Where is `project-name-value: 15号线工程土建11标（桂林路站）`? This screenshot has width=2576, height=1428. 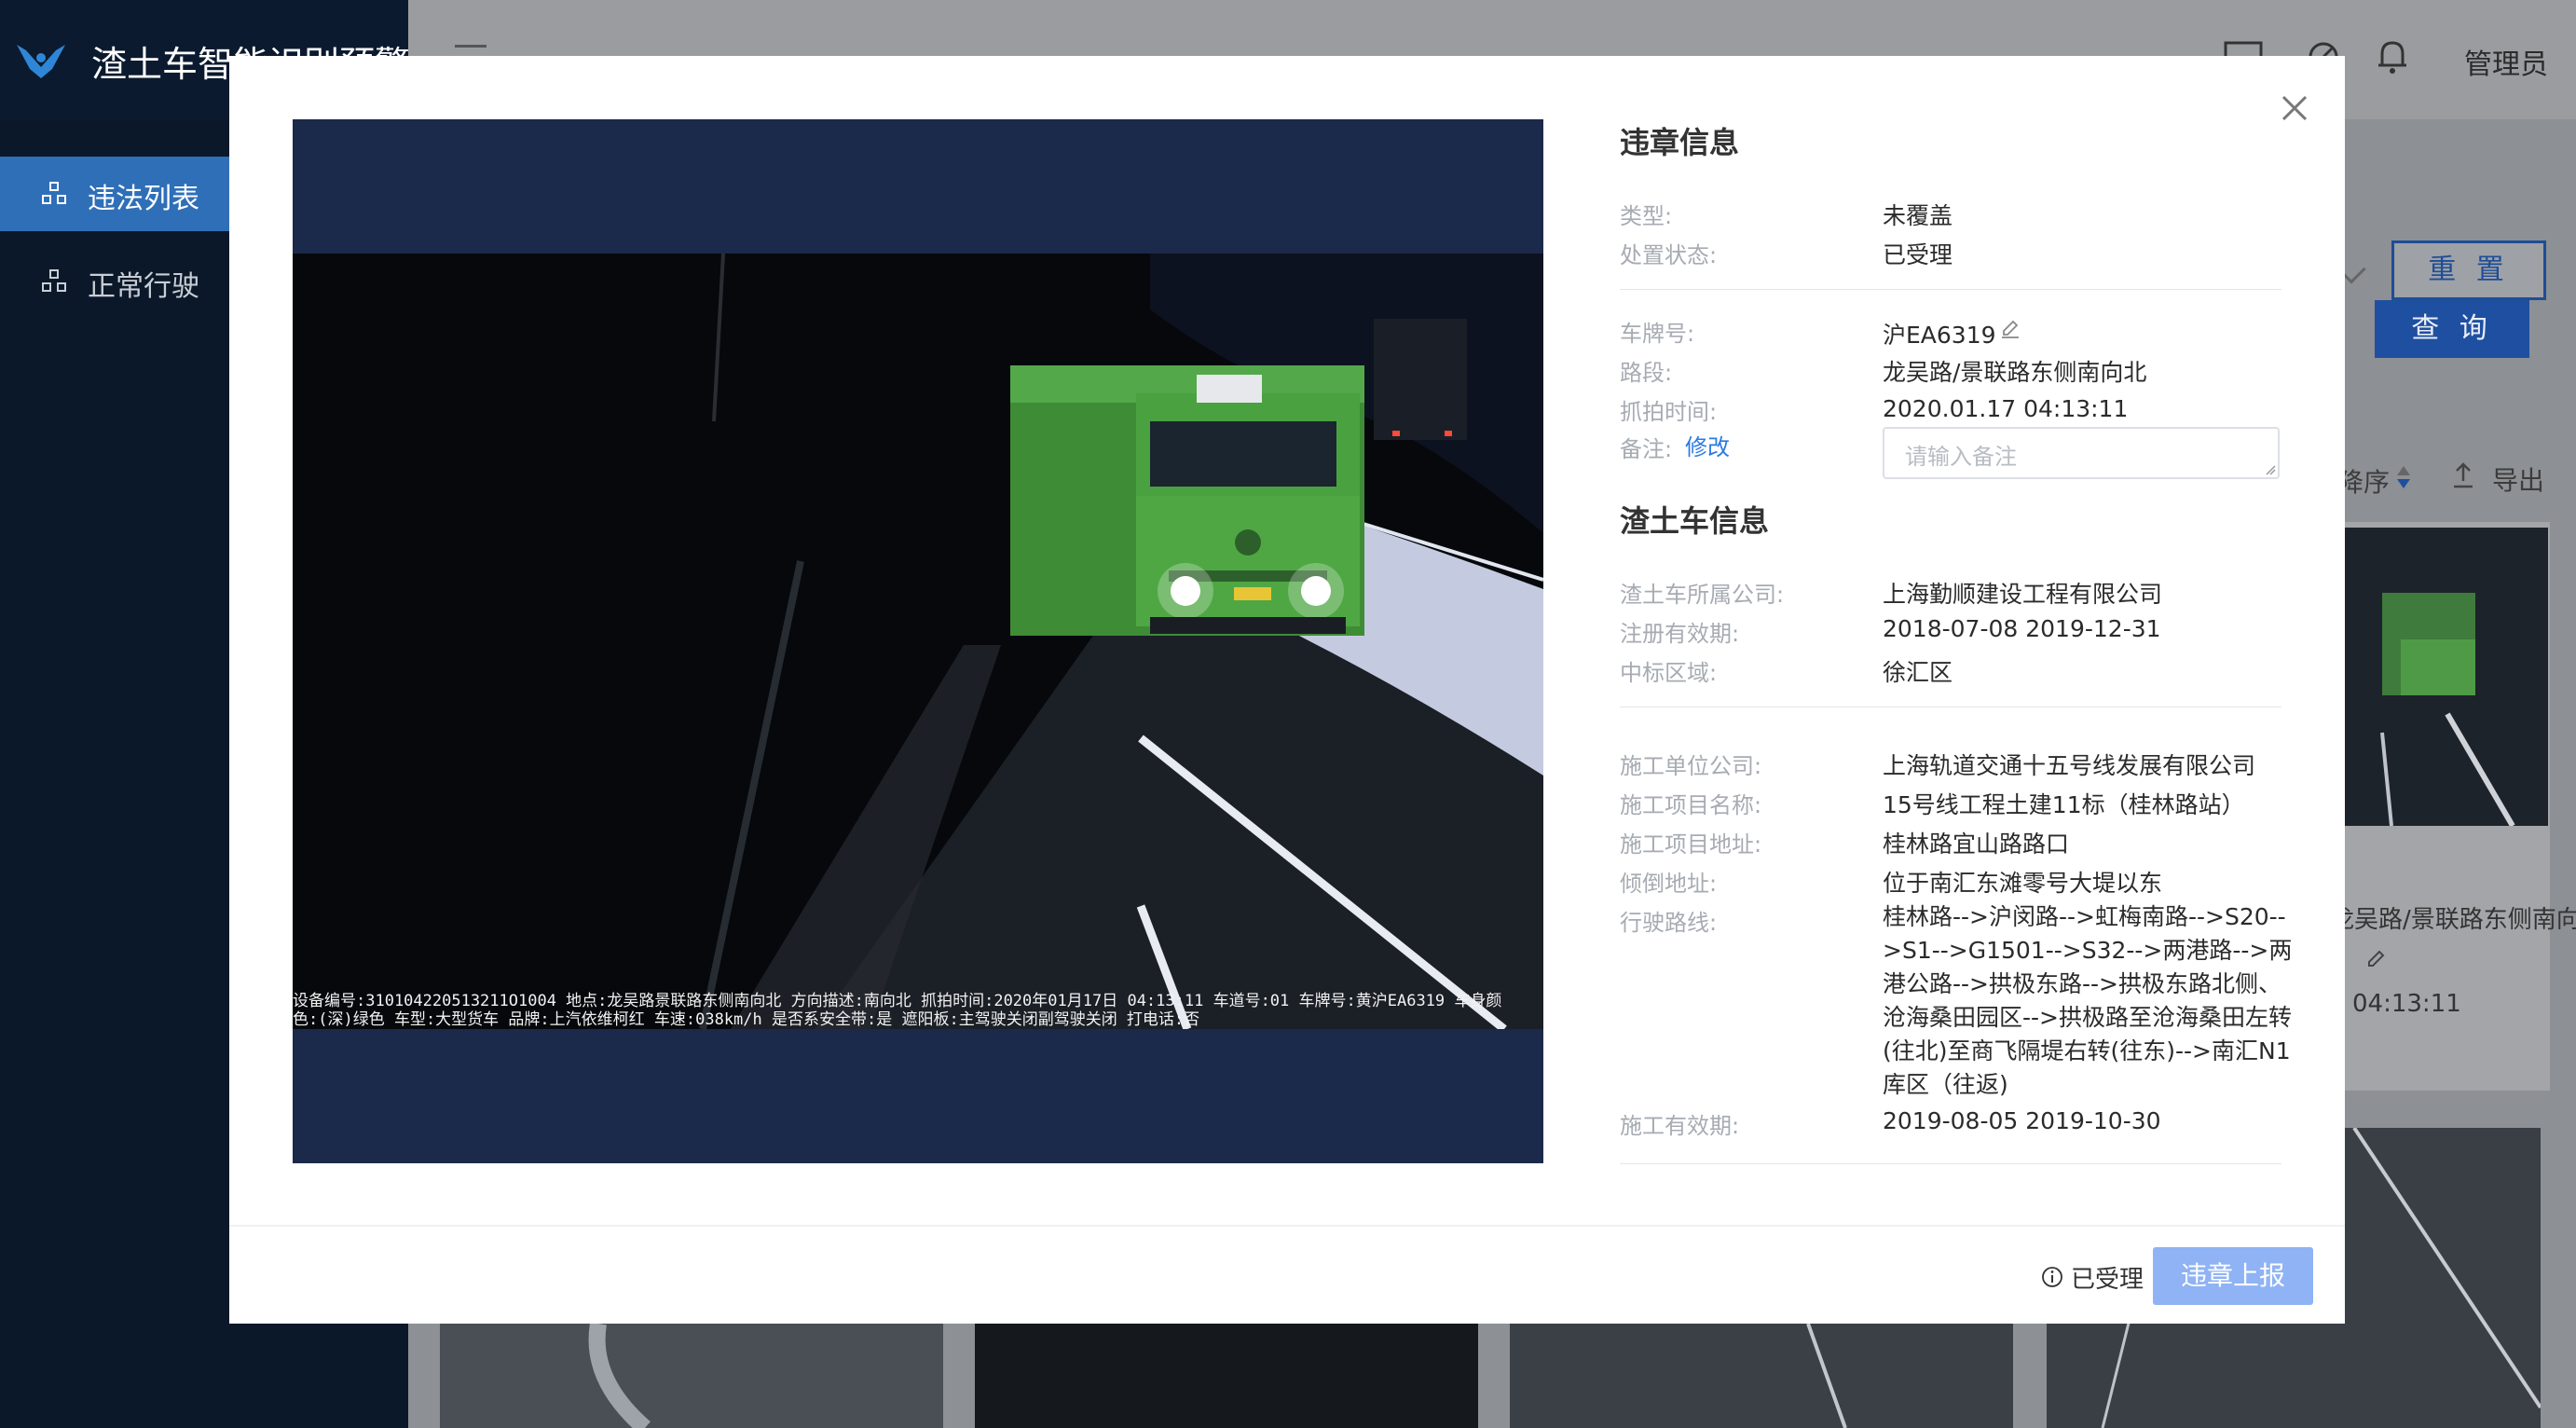 project-name-value: 15号线工程土建11标（桂林路站） is located at coordinates (2064, 804).